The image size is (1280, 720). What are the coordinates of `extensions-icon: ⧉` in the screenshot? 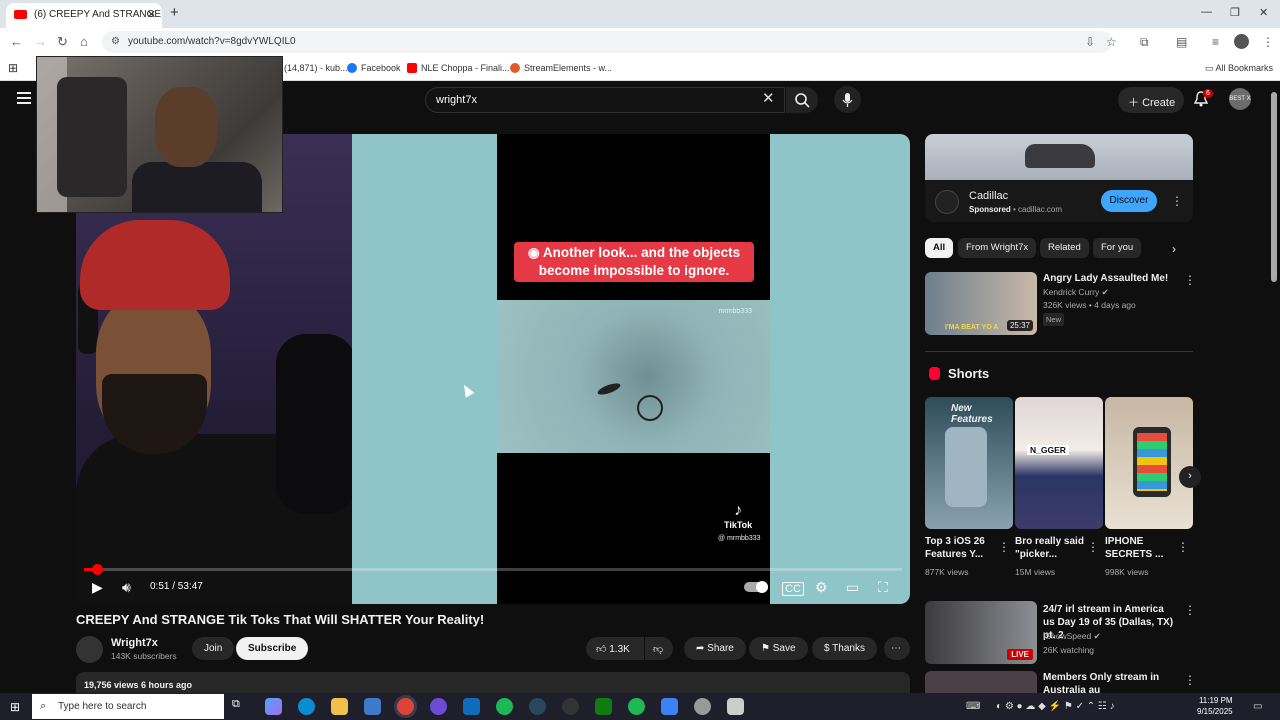 It's located at (1144, 42).